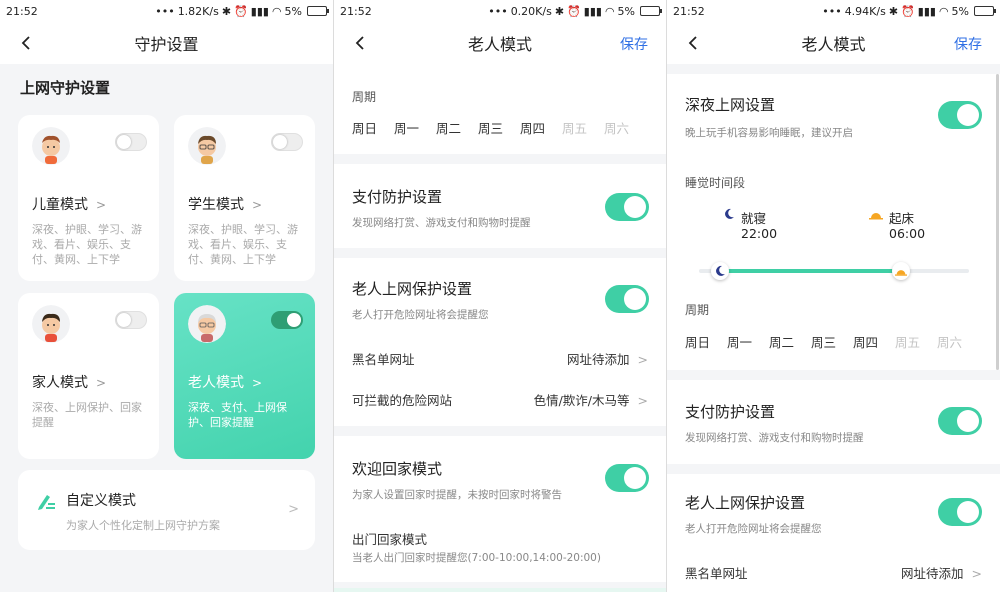 The image size is (1000, 592). What do you see at coordinates (997, 222) in the screenshot?
I see `scrollbar` at bounding box center [997, 222].